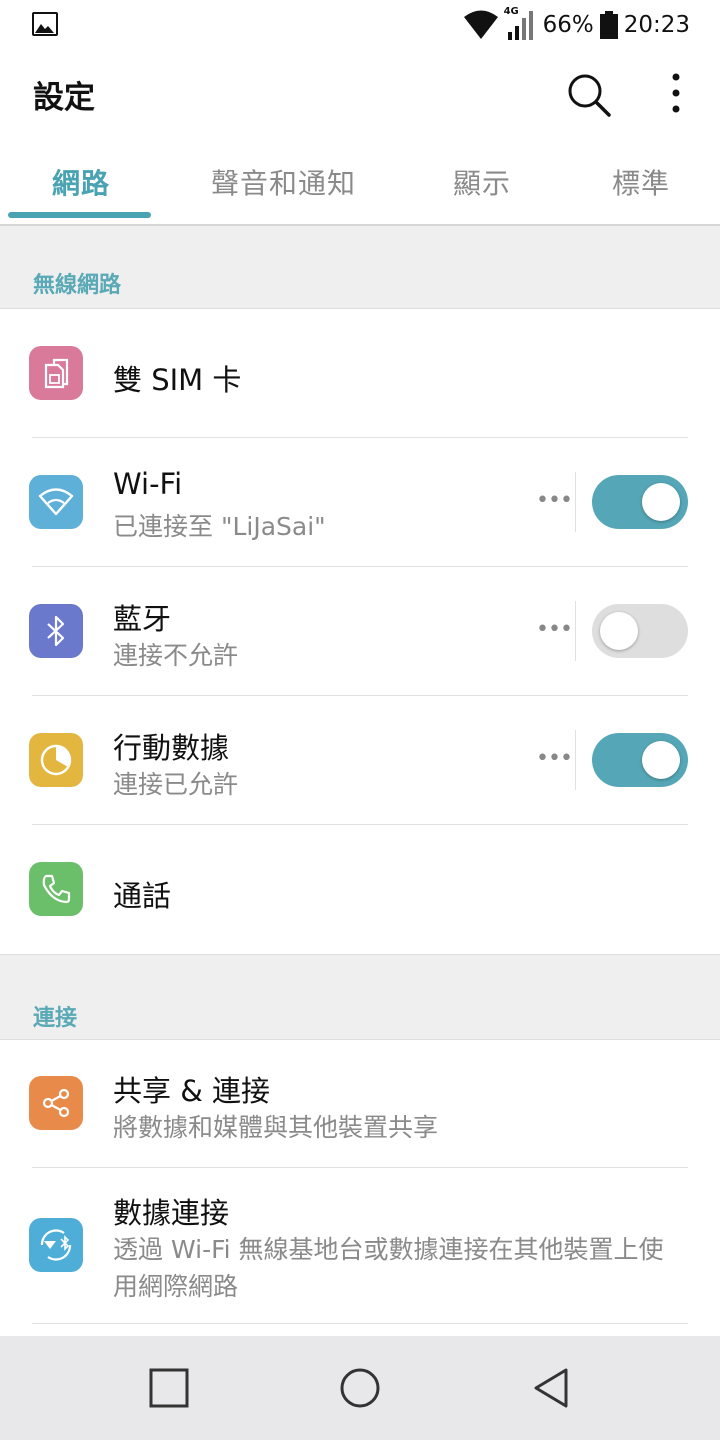 The image size is (720, 1440). I want to click on list-item-dual-sim: 雙 SIM 卡, so click(360, 373).